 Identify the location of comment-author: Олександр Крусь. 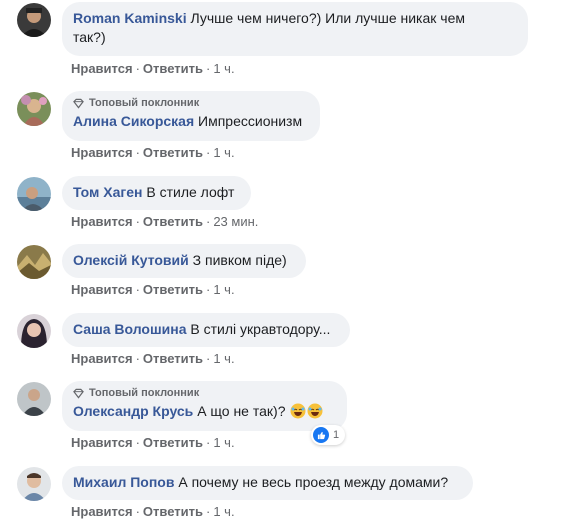
(133, 411).